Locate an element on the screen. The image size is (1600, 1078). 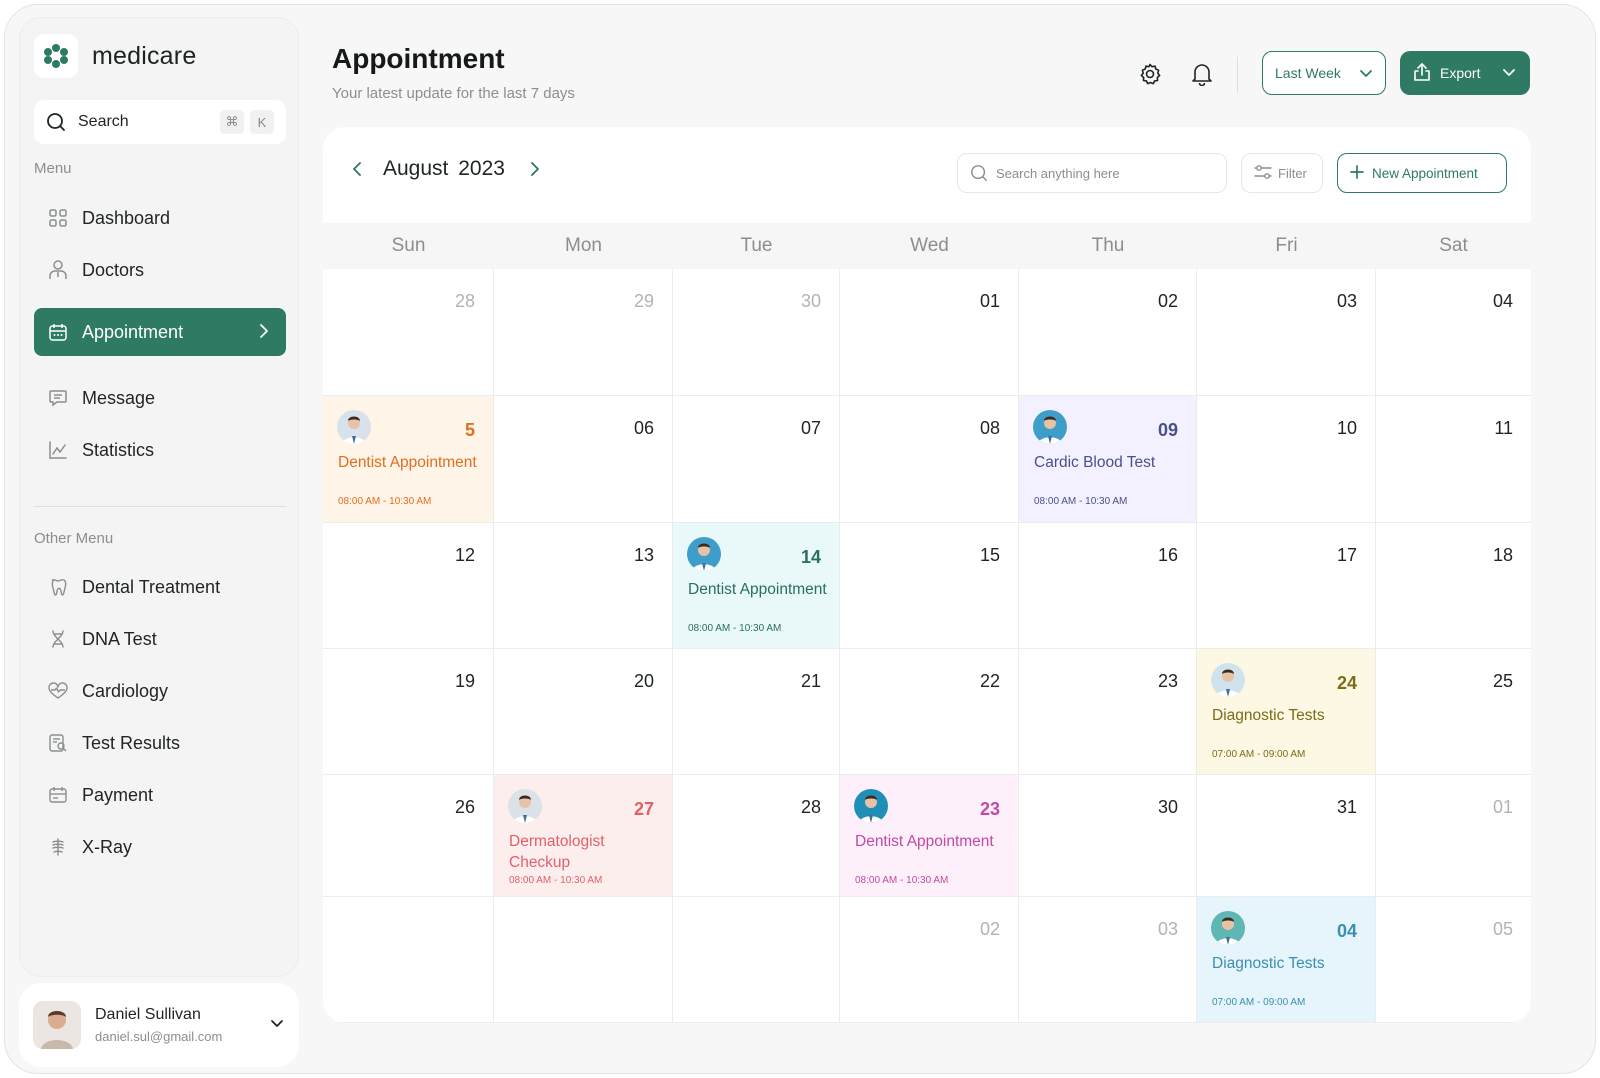
day-cell: 06 is located at coordinates (583, 459).